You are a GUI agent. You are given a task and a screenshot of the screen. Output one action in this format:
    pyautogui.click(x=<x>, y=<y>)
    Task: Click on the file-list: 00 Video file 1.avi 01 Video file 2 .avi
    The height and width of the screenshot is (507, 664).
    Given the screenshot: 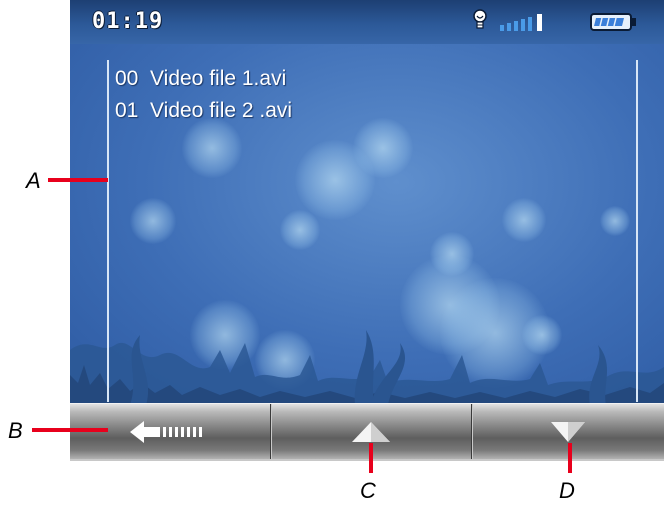 What is the action you would take?
    pyautogui.click(x=203, y=96)
    